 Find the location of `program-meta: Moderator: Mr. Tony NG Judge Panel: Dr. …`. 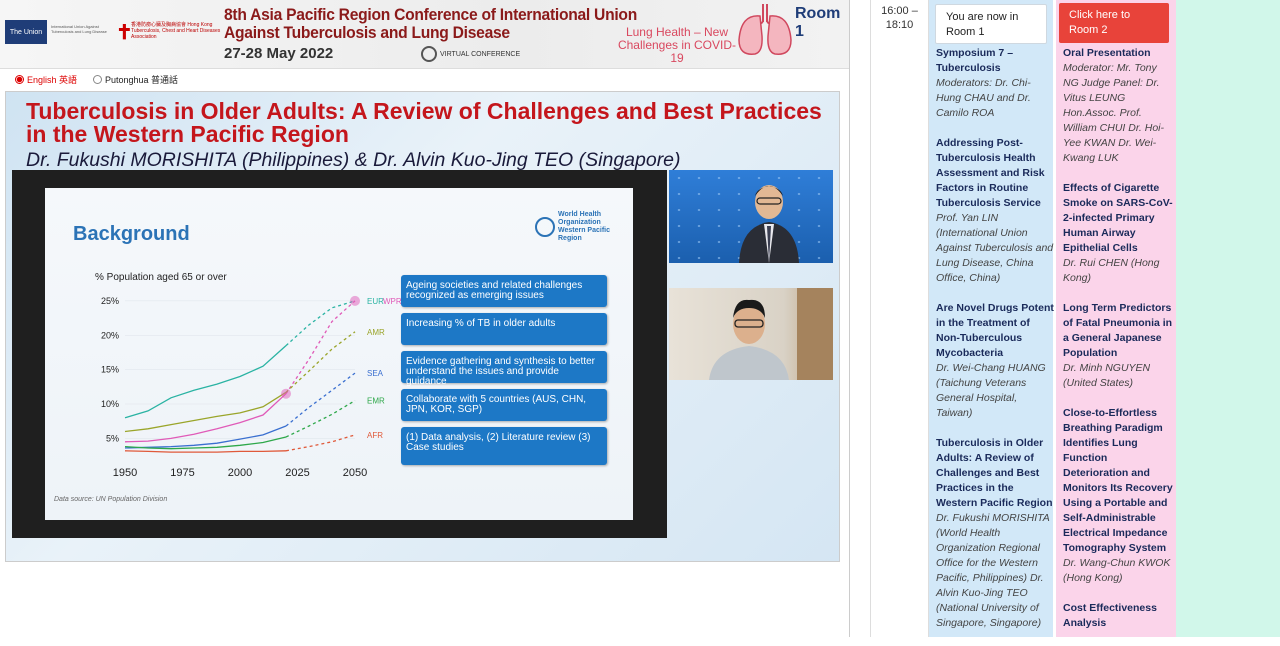

program-meta: Moderator: Mr. Tony NG Judge Panel: Dr. … is located at coordinates (1114, 113).